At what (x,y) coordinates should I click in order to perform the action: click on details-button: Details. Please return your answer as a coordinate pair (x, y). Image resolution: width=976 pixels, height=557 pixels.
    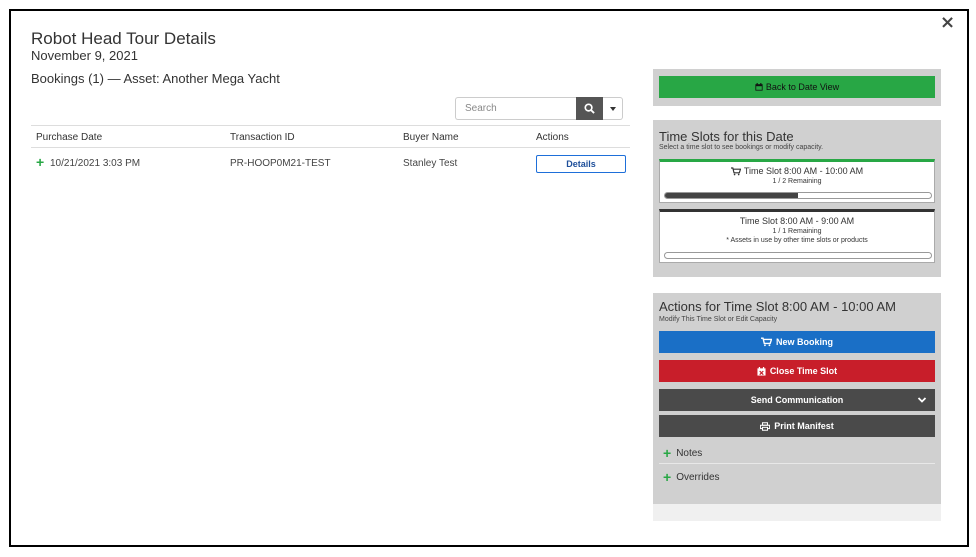
    Looking at the image, I should click on (581, 164).